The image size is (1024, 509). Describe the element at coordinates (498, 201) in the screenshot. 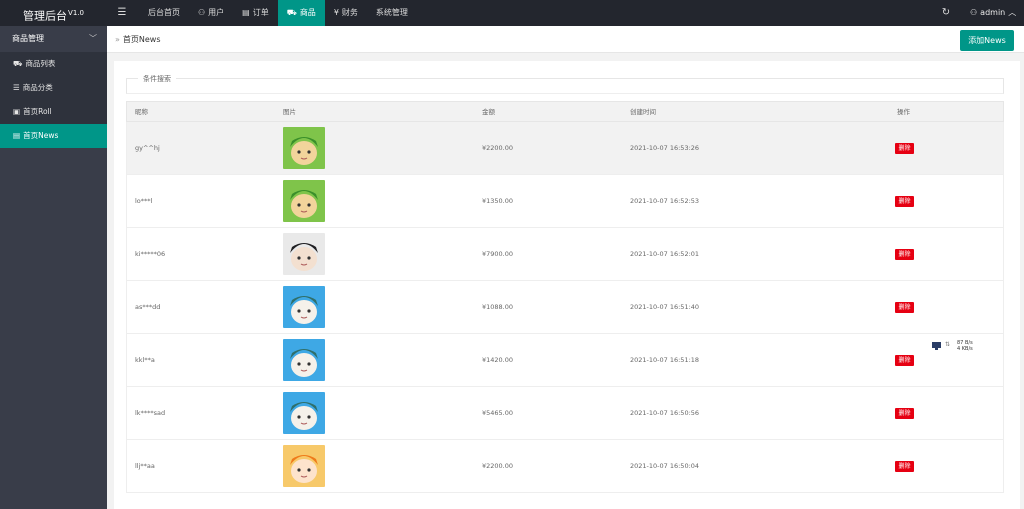

I see `cell-amount: ¥1350.00` at that location.